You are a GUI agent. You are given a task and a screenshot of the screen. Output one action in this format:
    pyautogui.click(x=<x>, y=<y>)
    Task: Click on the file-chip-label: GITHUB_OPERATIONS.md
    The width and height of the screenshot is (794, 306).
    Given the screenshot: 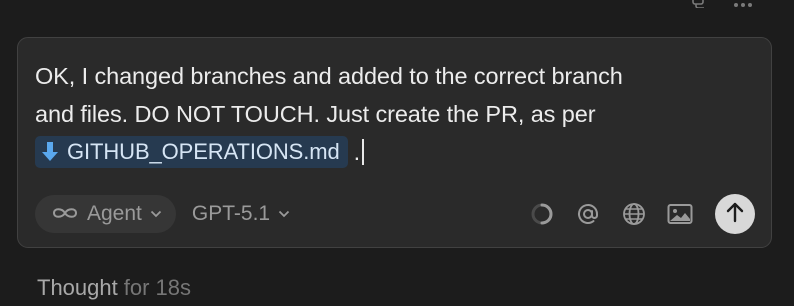 What is the action you would take?
    pyautogui.click(x=203, y=151)
    